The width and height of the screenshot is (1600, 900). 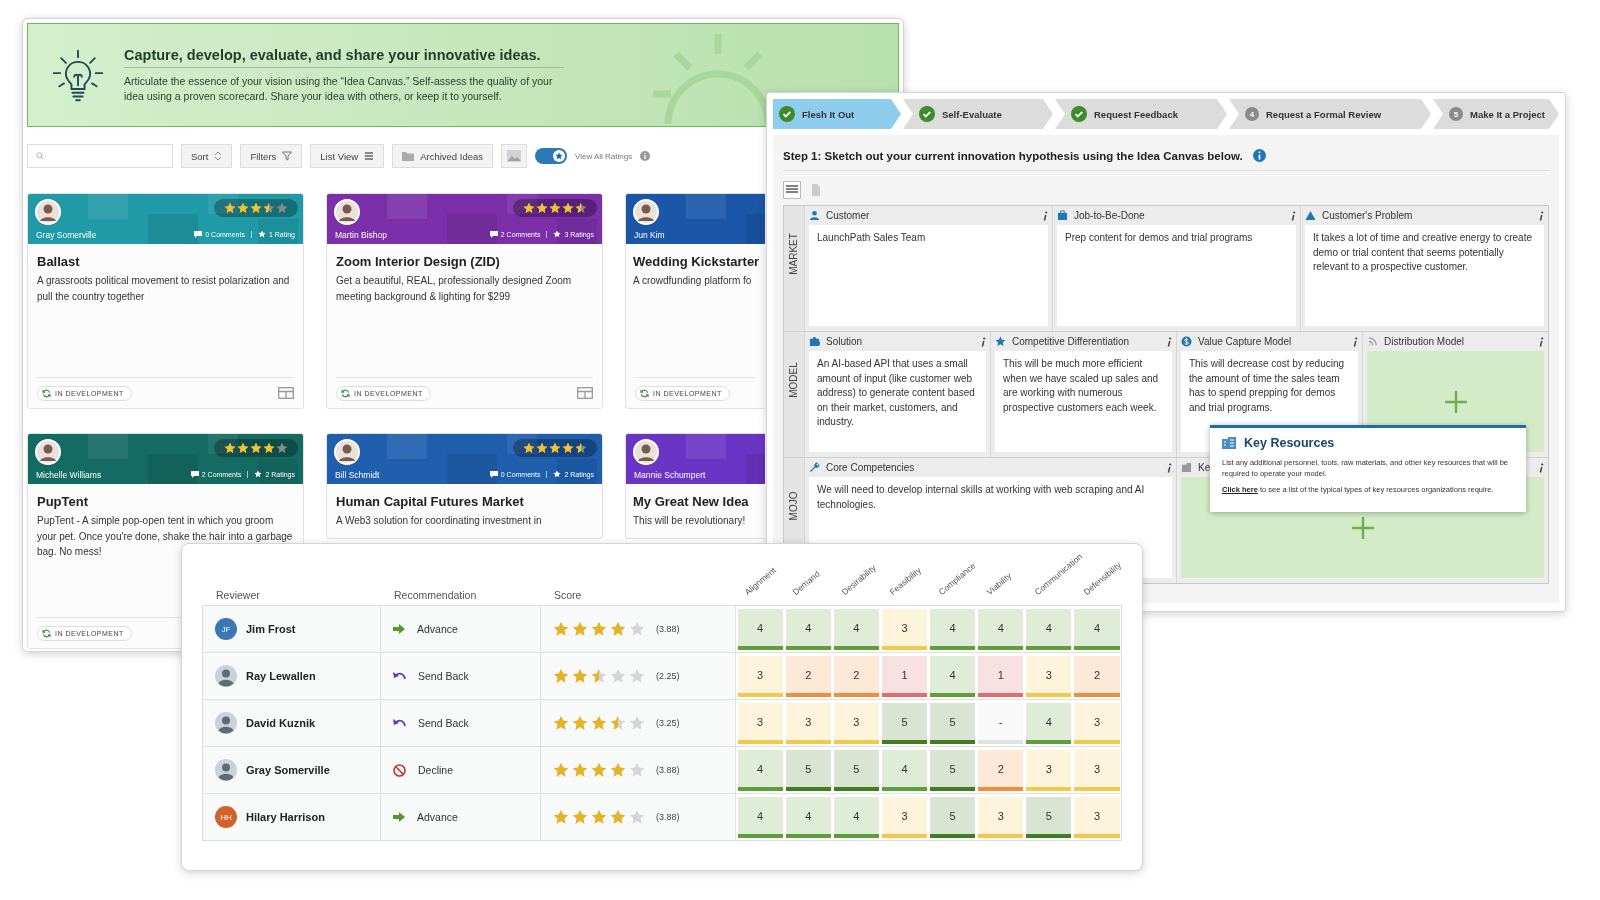 I want to click on section-title: Ke, so click(x=1204, y=467).